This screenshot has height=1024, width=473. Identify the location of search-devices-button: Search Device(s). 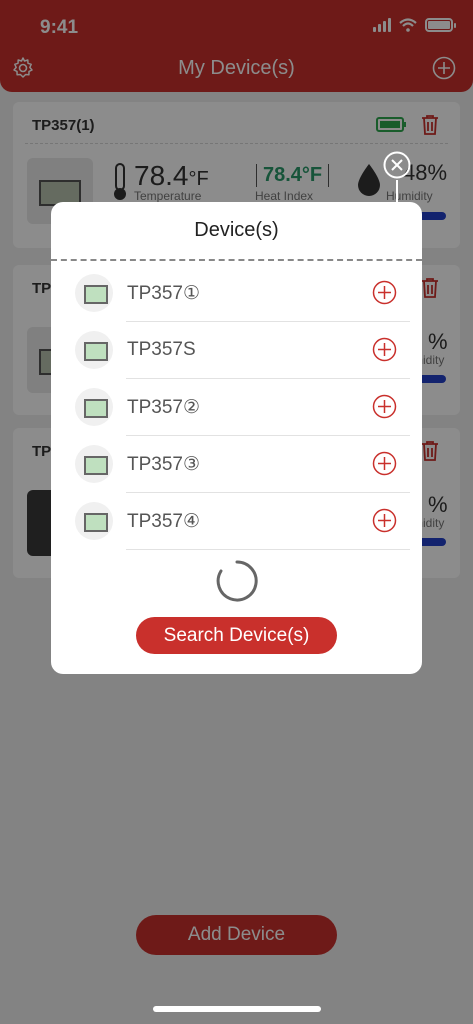
(236, 635).